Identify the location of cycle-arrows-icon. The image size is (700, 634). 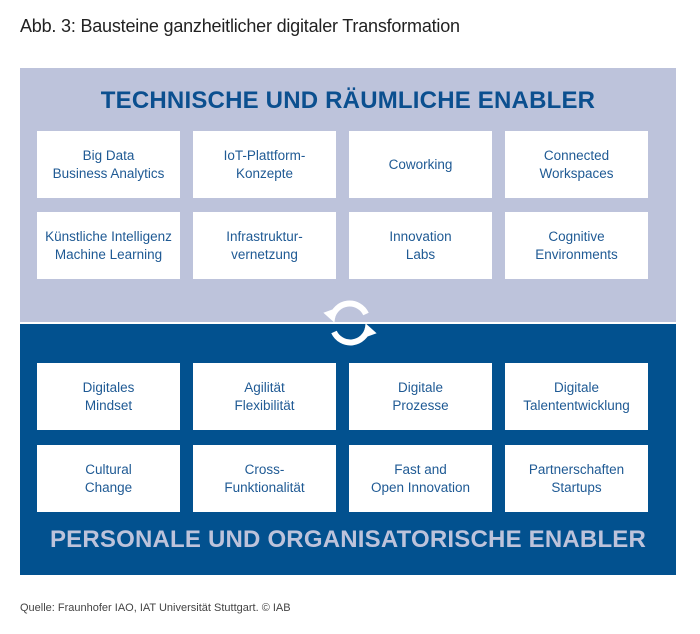
(350, 323).